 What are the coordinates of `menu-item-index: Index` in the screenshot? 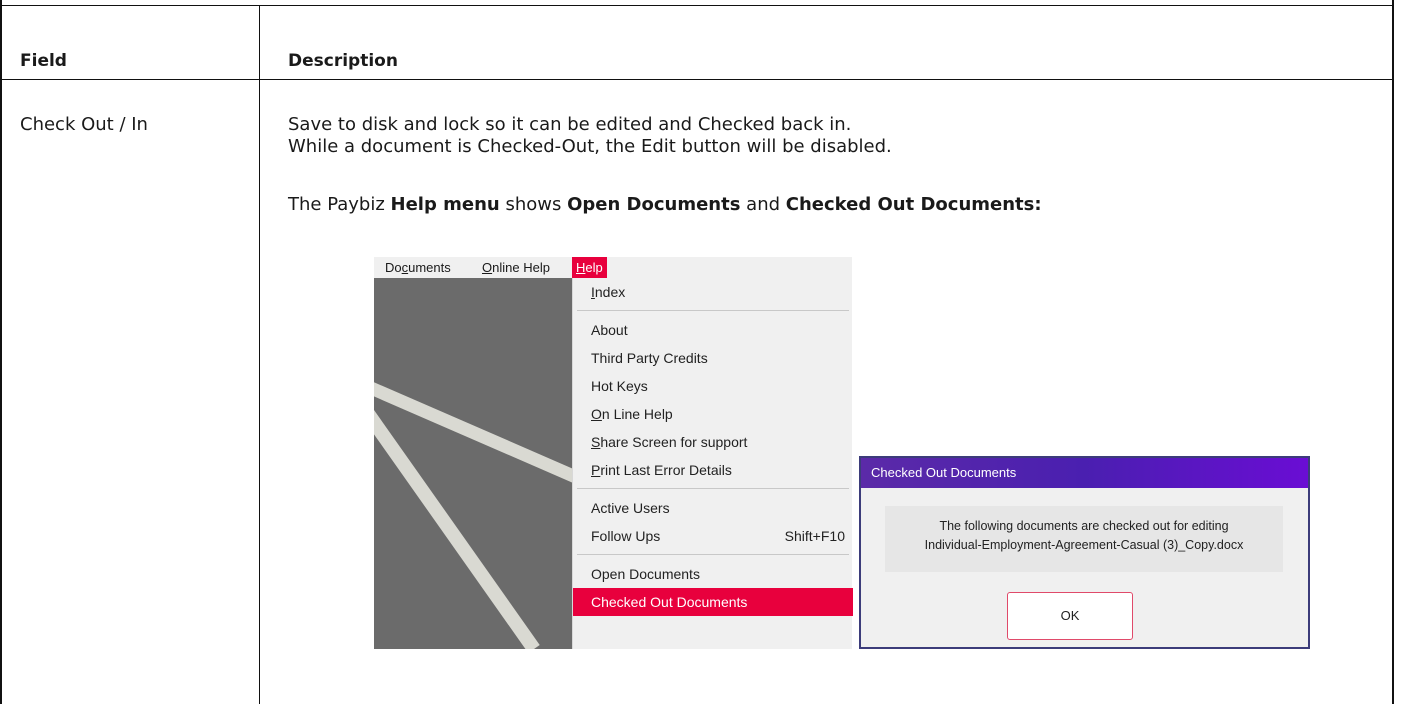 It's located at (713, 292).